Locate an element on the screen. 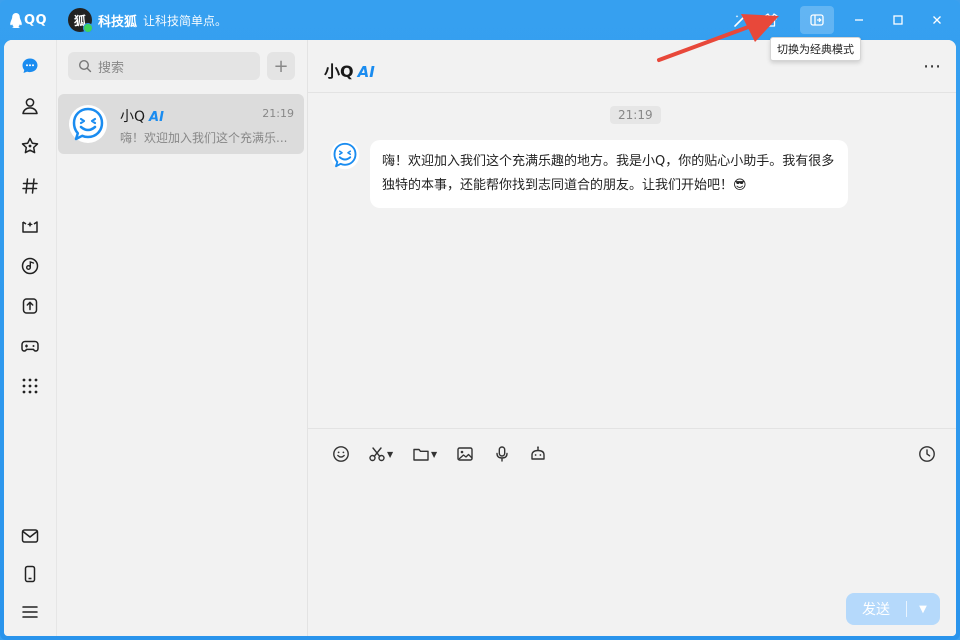  robot-button is located at coordinates (538, 454).